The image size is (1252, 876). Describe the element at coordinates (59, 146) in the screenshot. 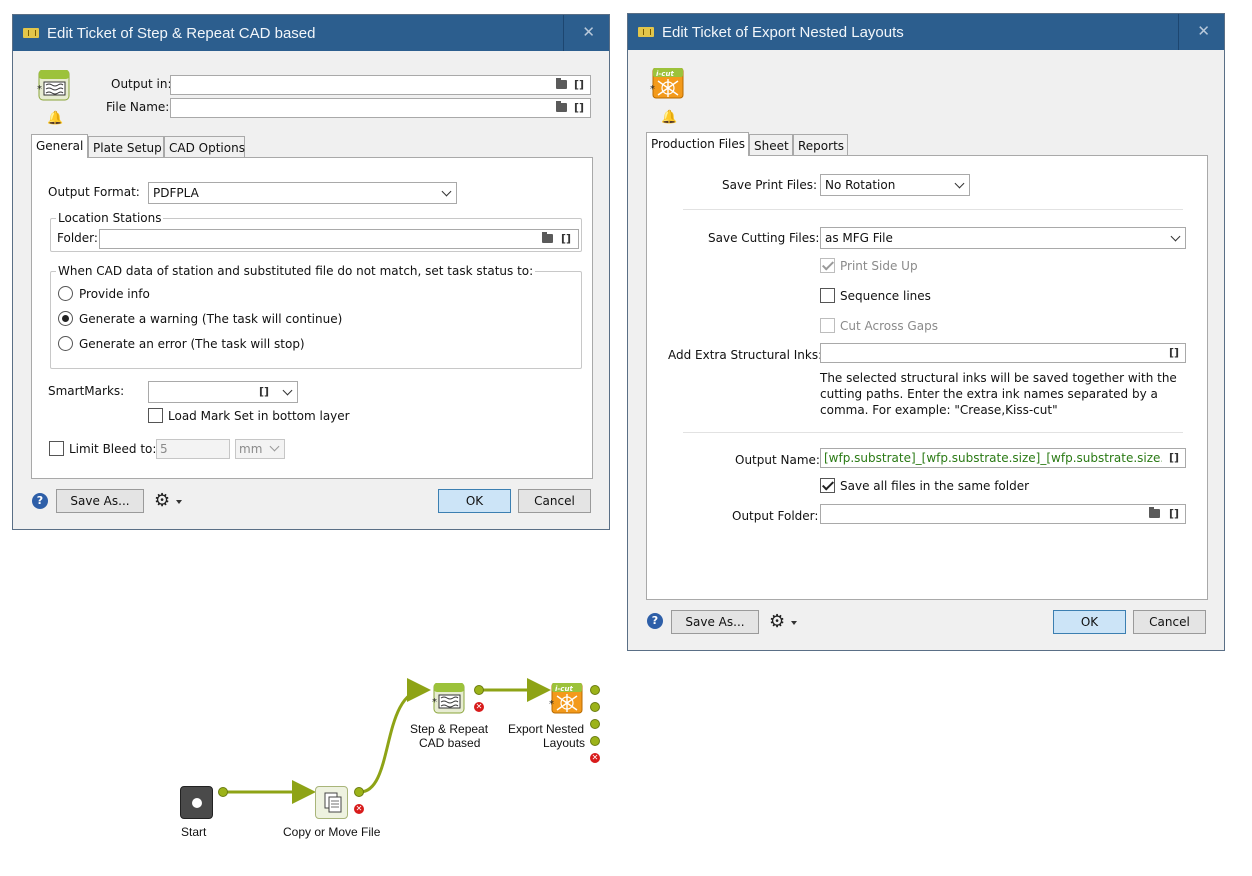

I see `tab-general: General` at that location.